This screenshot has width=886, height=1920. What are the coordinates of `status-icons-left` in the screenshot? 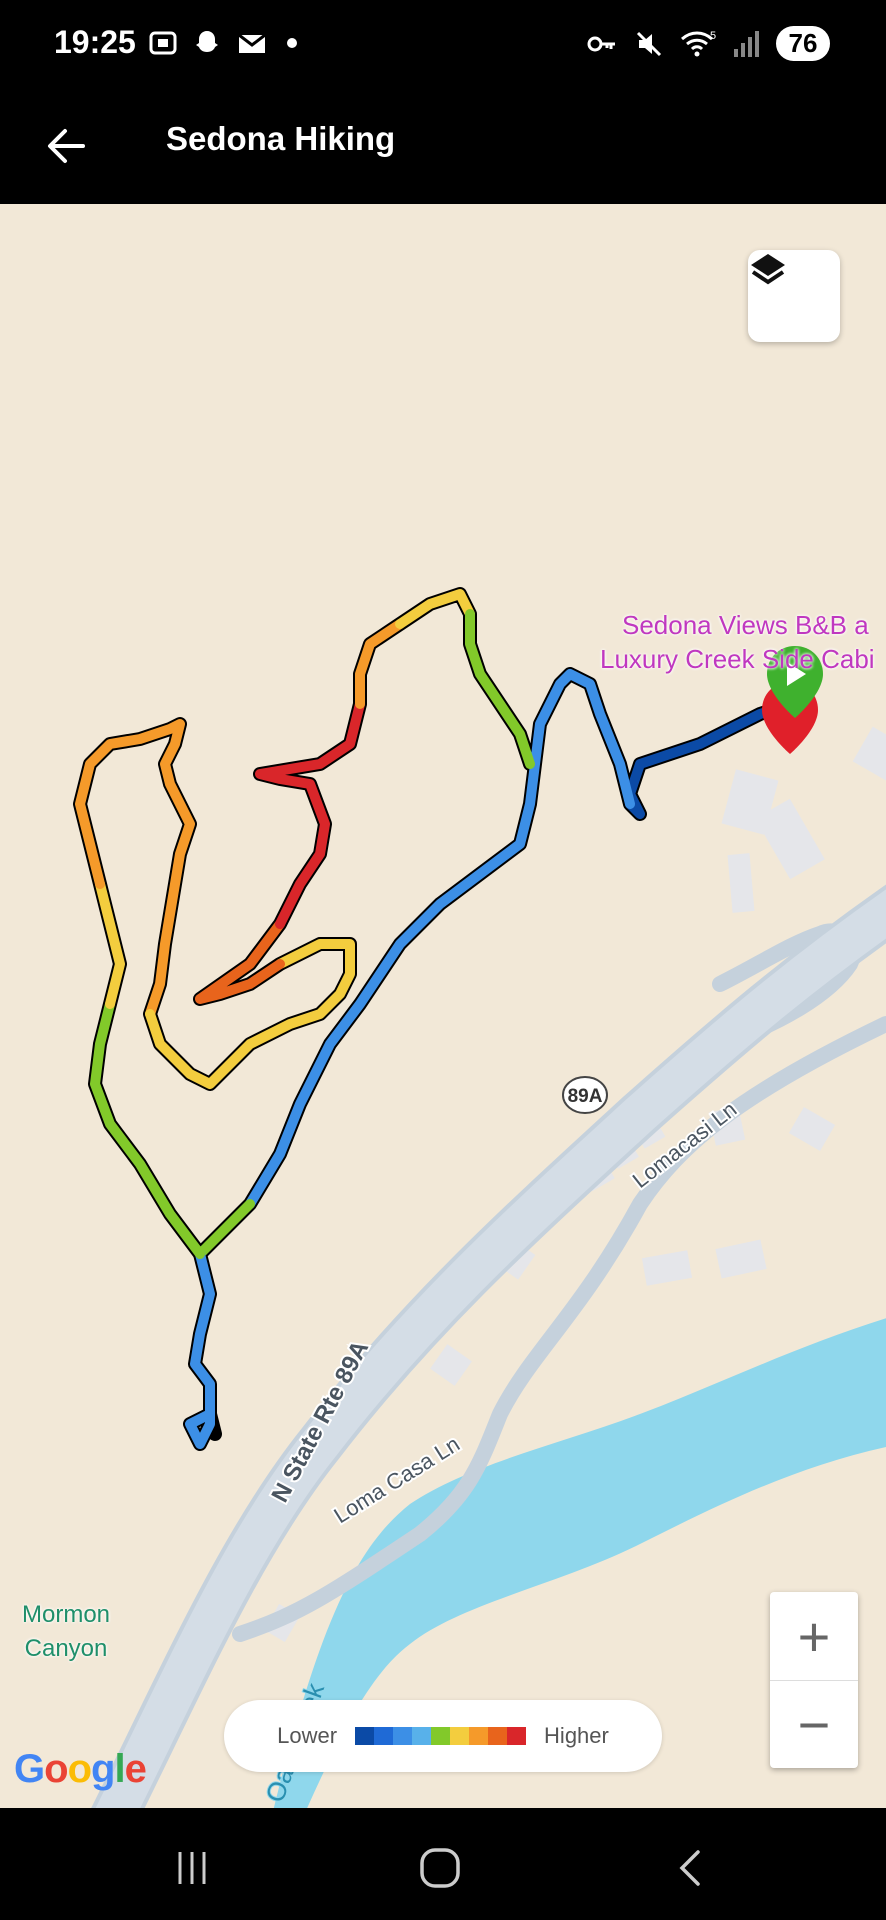 It's located at (225, 43).